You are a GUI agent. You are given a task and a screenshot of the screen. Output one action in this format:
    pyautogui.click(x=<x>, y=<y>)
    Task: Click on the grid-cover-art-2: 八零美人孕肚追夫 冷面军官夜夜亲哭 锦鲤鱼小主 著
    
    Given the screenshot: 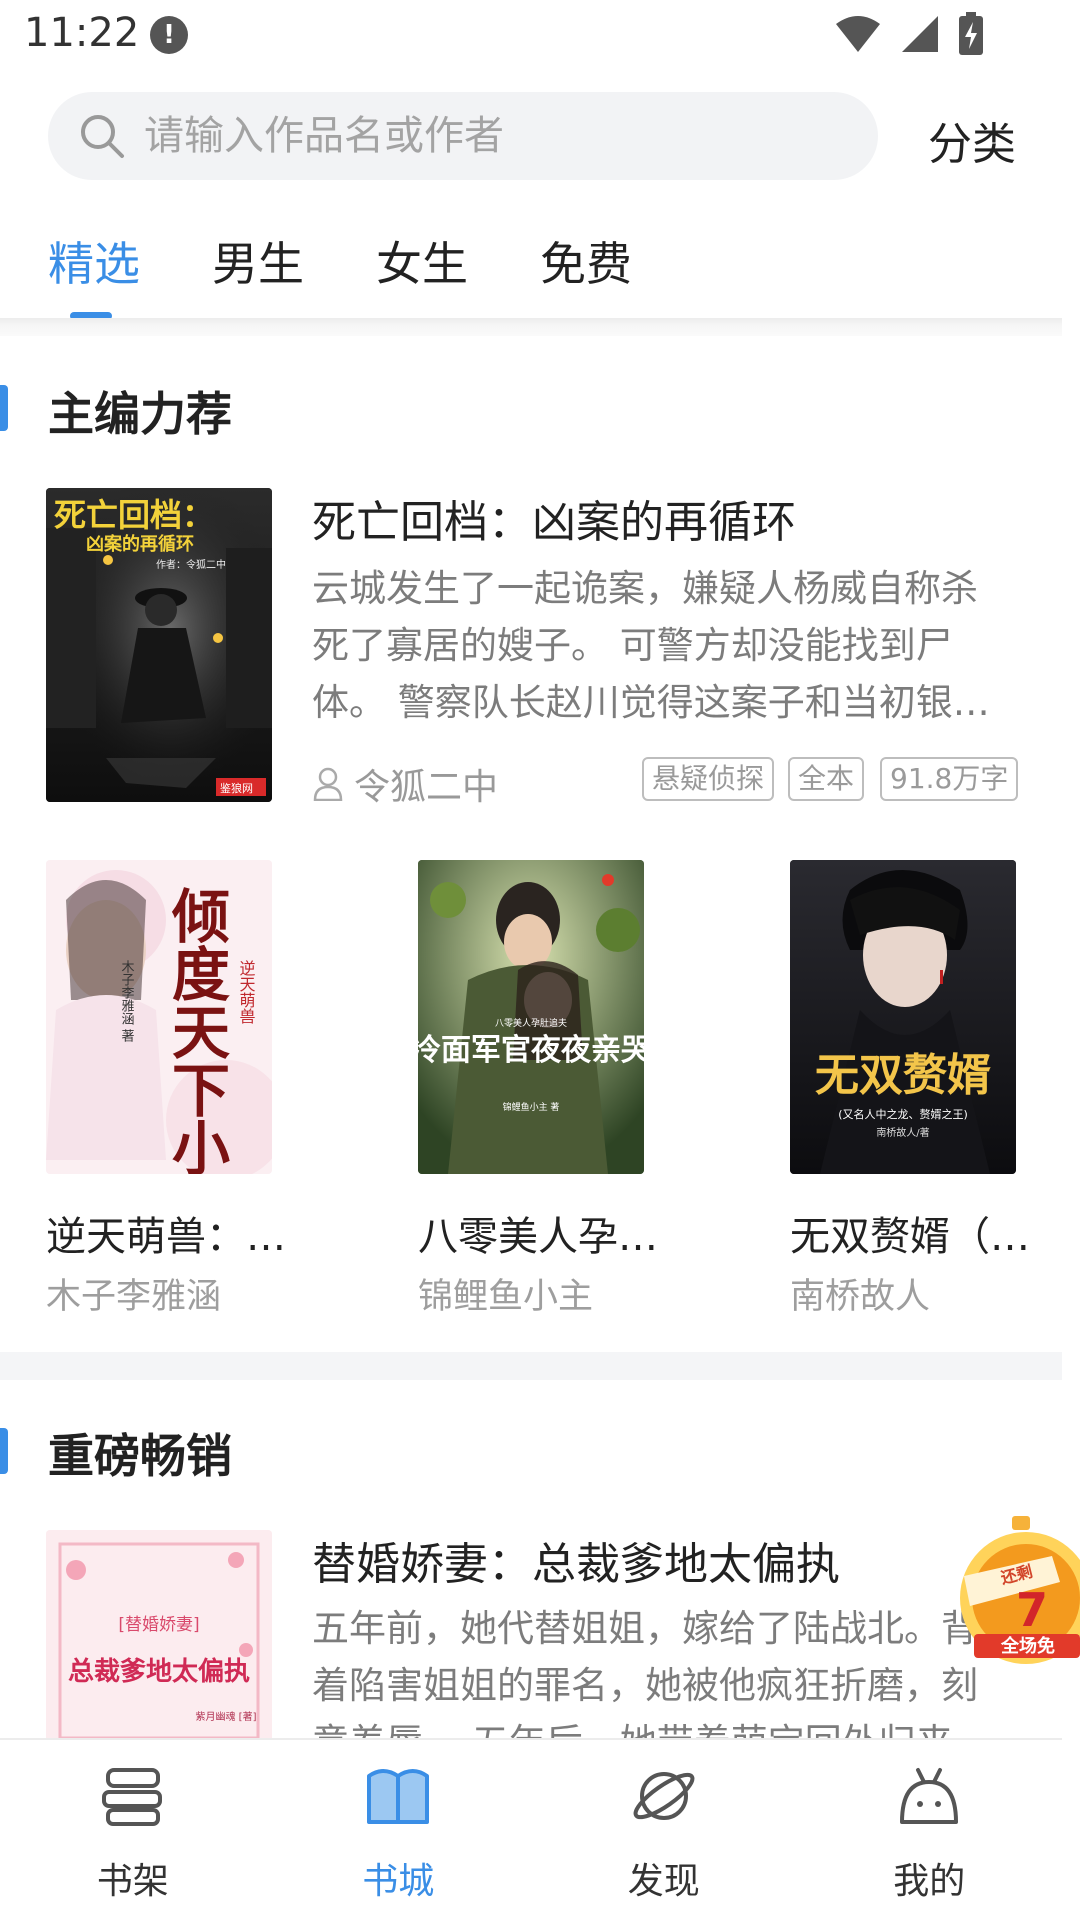 What is the action you would take?
    pyautogui.click(x=531, y=1017)
    